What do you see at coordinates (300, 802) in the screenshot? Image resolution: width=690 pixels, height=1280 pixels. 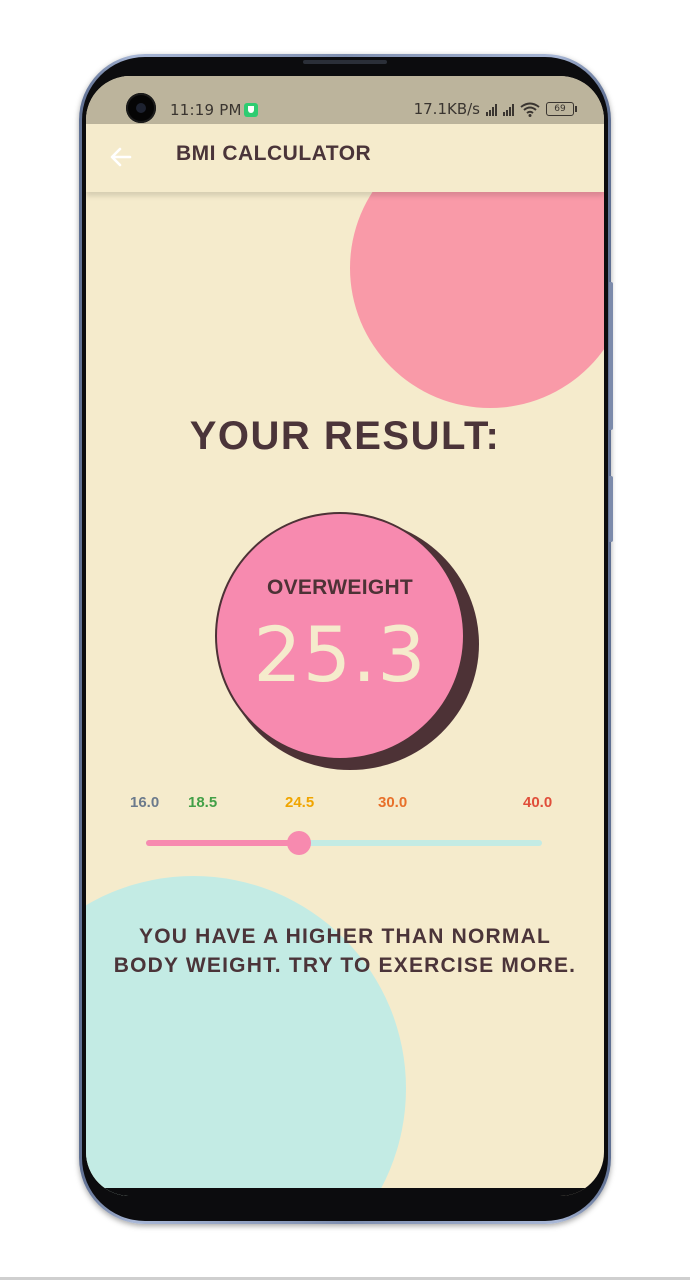 I see `tick-label: 24.5` at bounding box center [300, 802].